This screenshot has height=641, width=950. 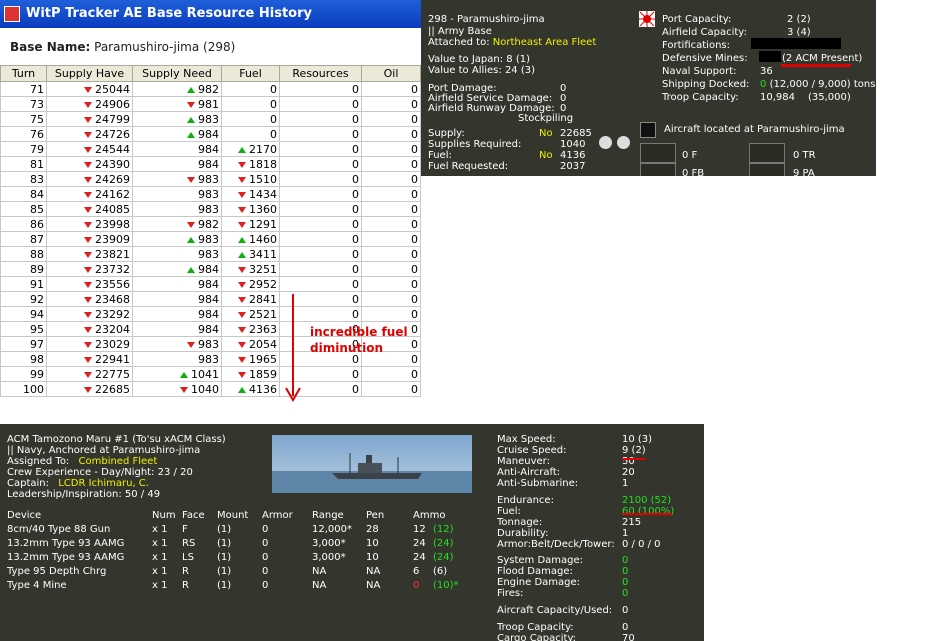 What do you see at coordinates (605, 142) in the screenshot?
I see `prev-arrow-icon` at bounding box center [605, 142].